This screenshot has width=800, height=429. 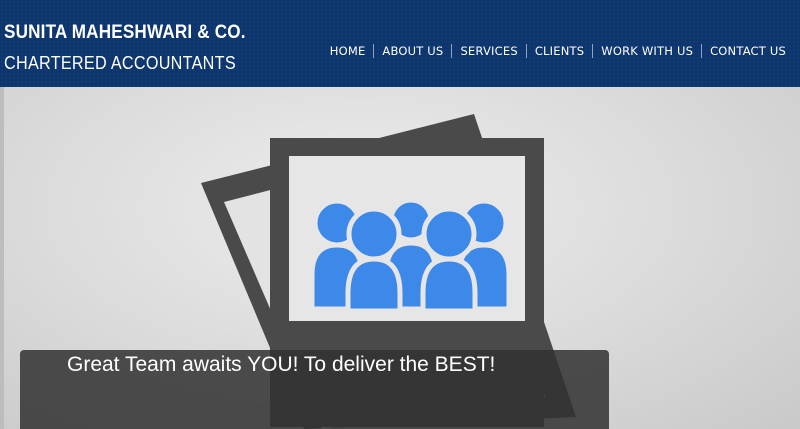 I want to click on nav-contact-us: CONTACT US, so click(x=748, y=51).